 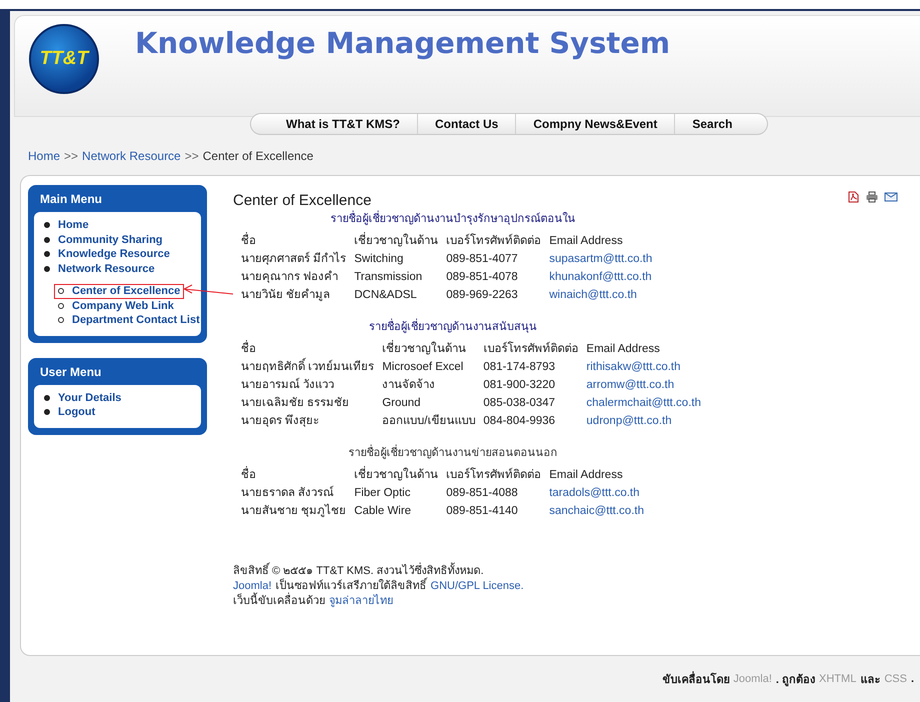 I want to click on table-cell-text: Transmission, so click(x=388, y=277).